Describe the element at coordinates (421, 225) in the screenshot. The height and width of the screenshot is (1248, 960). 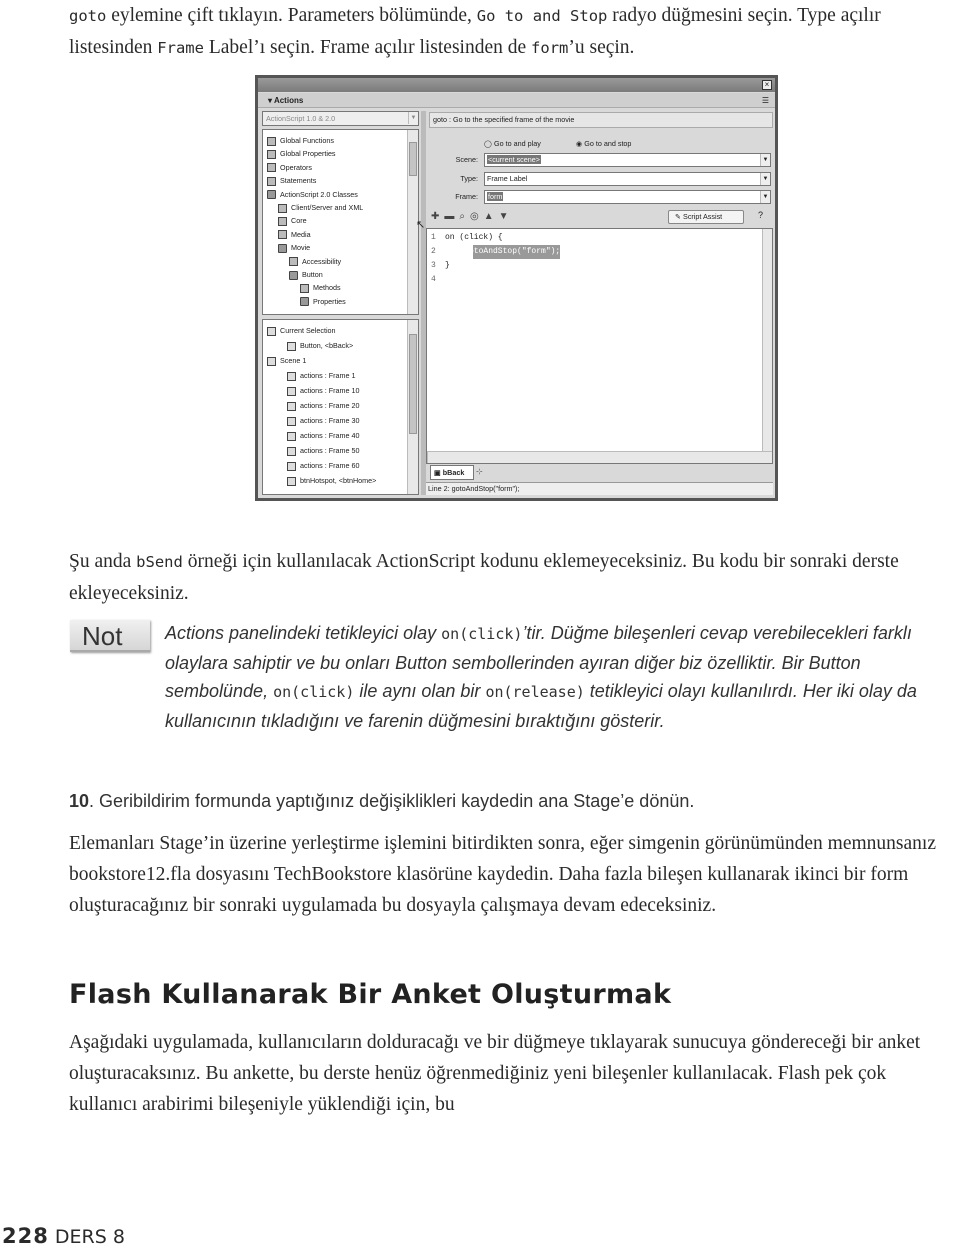
I see `mouse-cursor-icon: ↖` at that location.